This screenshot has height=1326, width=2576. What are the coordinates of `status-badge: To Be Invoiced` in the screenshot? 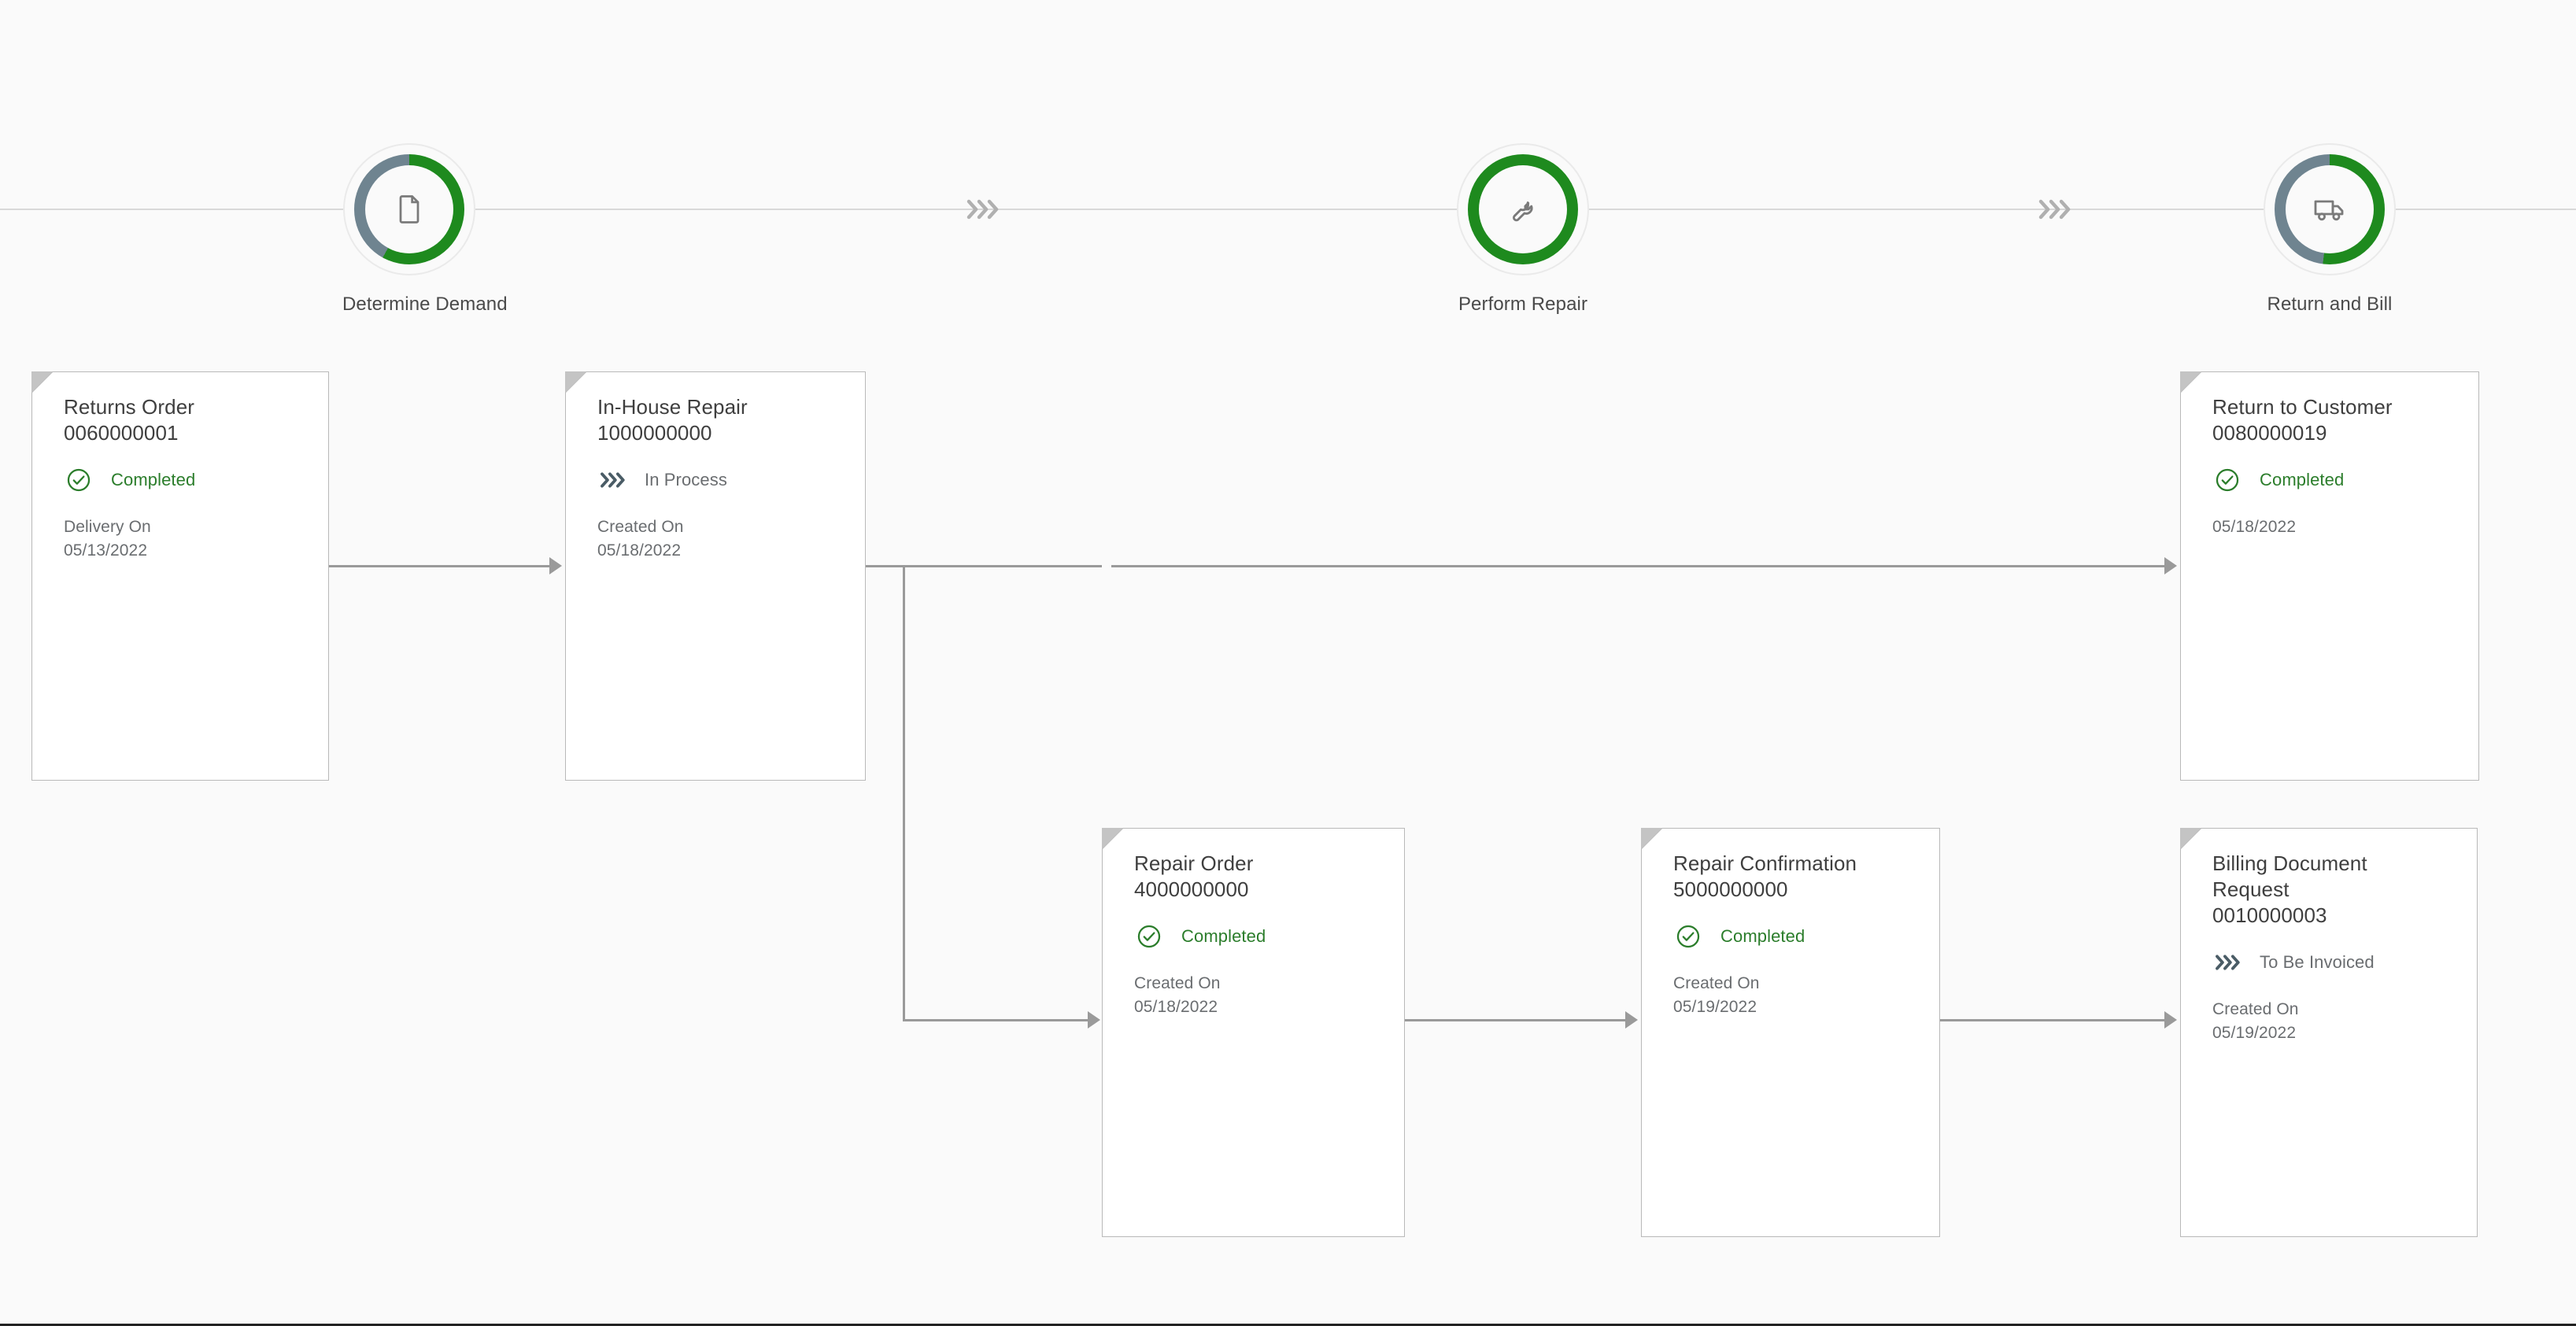 It's located at (2344, 962).